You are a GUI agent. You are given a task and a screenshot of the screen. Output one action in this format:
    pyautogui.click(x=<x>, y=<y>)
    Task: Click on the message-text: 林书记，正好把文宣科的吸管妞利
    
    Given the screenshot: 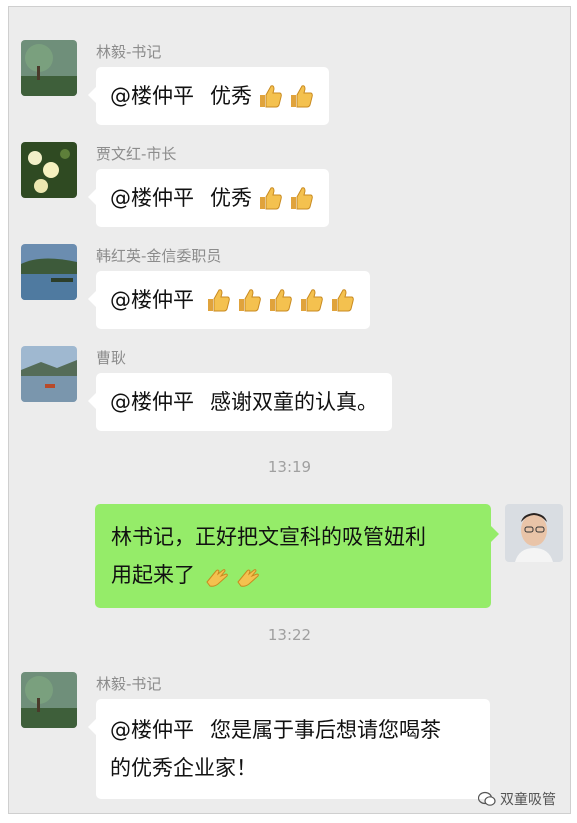 What is the action you would take?
    pyautogui.click(x=268, y=537)
    